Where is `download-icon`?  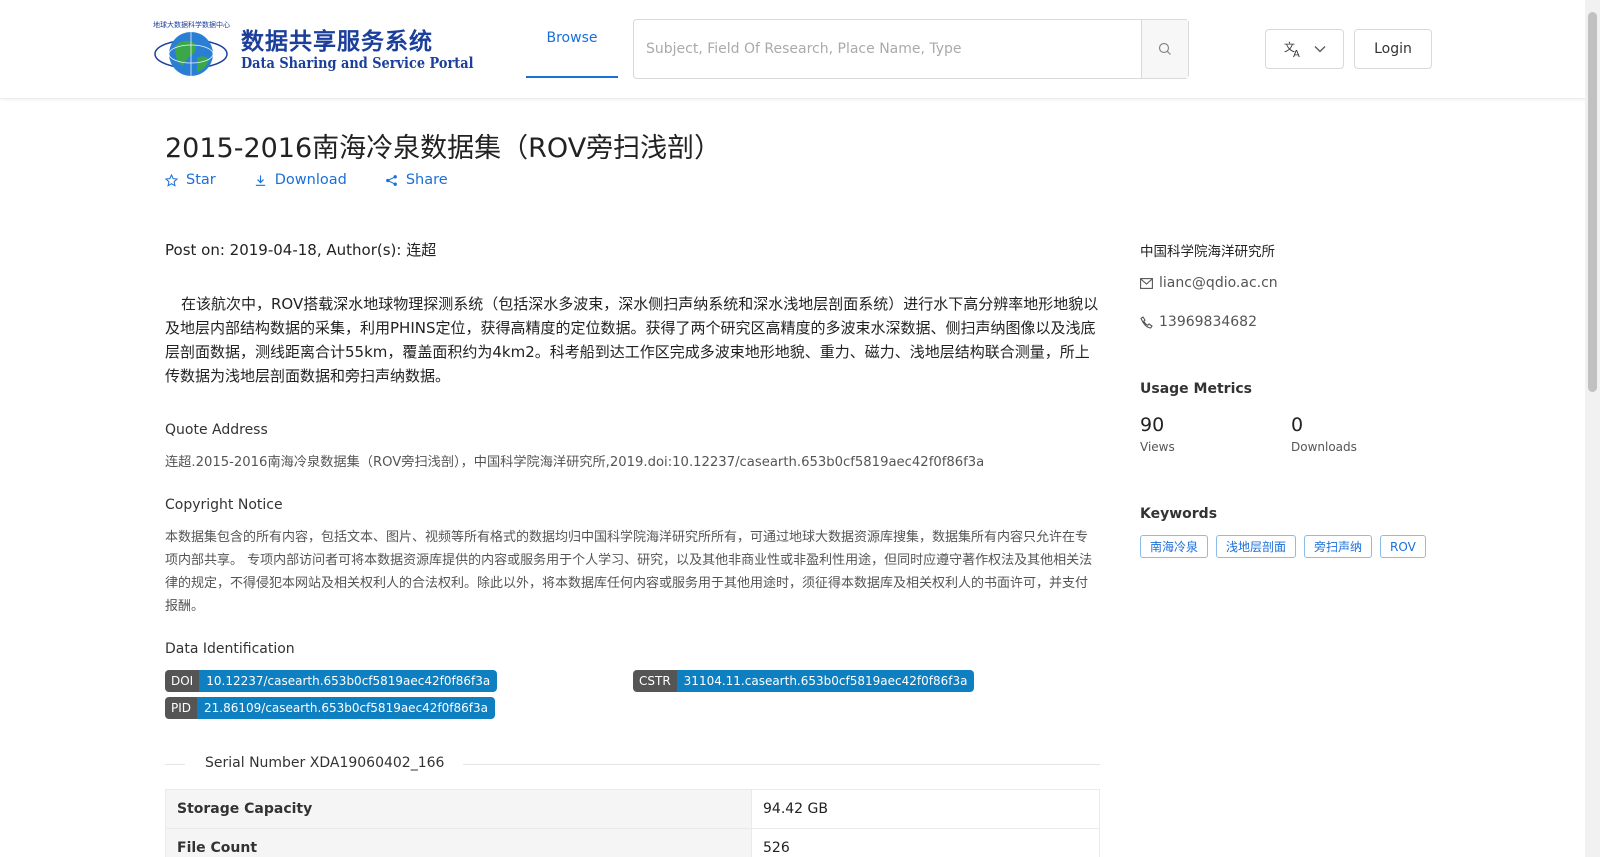
download-icon is located at coordinates (260, 180).